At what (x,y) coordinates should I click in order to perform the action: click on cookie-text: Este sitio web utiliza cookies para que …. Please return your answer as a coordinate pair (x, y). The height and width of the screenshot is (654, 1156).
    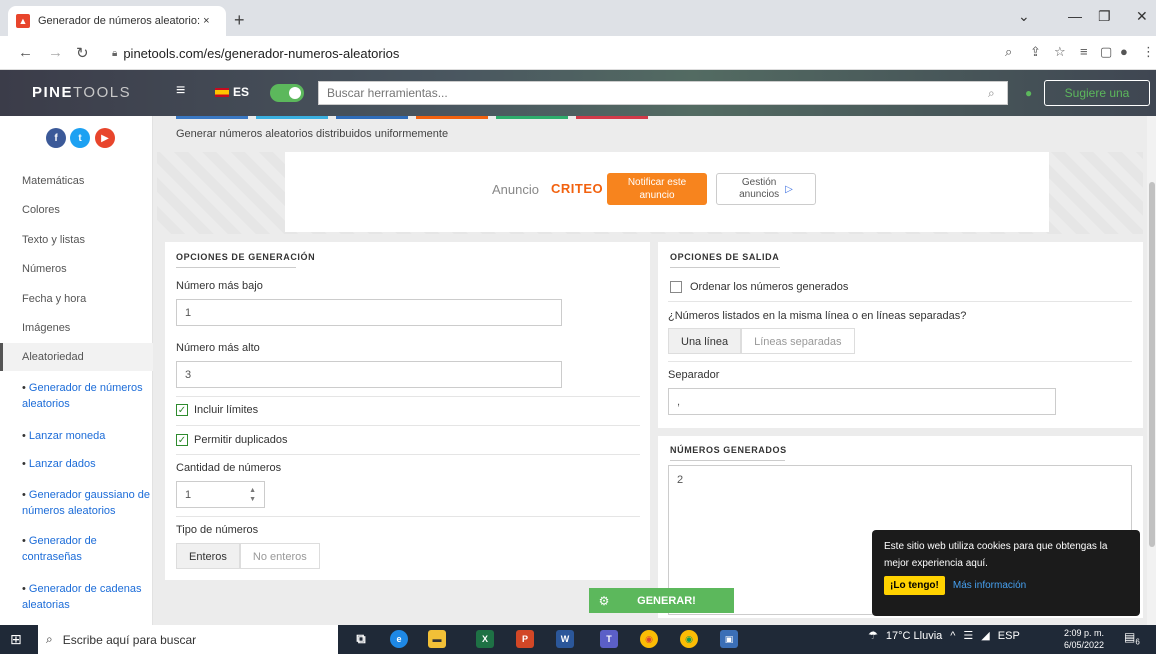
    Looking at the image, I should click on (996, 555).